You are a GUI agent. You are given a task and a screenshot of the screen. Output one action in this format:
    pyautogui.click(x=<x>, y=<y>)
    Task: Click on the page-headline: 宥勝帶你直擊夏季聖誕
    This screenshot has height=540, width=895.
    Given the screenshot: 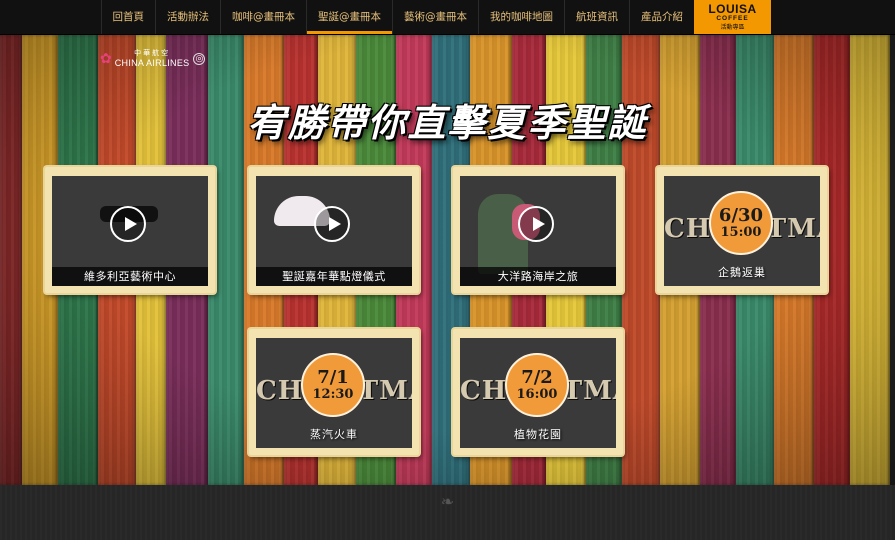 What is the action you would take?
    pyautogui.click(x=447, y=122)
    